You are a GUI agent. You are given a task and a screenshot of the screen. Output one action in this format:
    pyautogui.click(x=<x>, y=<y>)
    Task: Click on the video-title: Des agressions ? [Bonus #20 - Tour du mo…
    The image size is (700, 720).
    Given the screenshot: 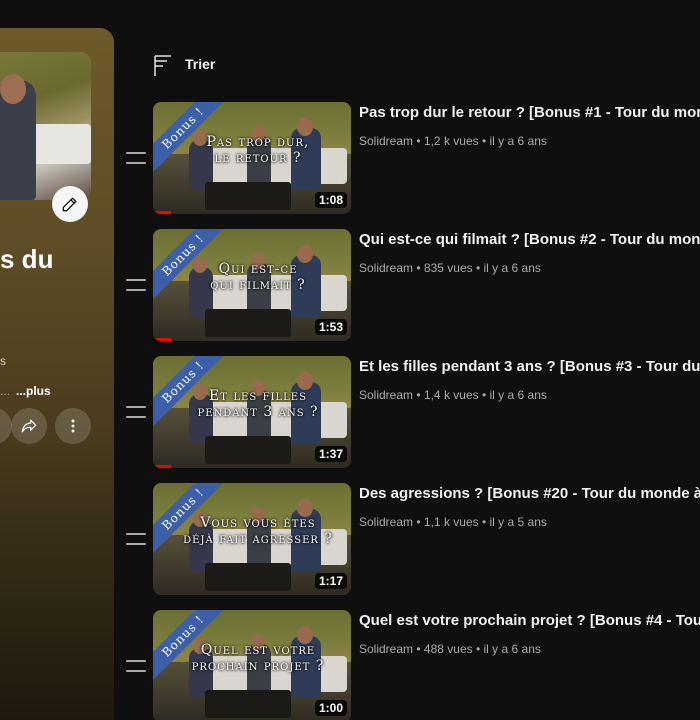 What is the action you would take?
    pyautogui.click(x=529, y=493)
    